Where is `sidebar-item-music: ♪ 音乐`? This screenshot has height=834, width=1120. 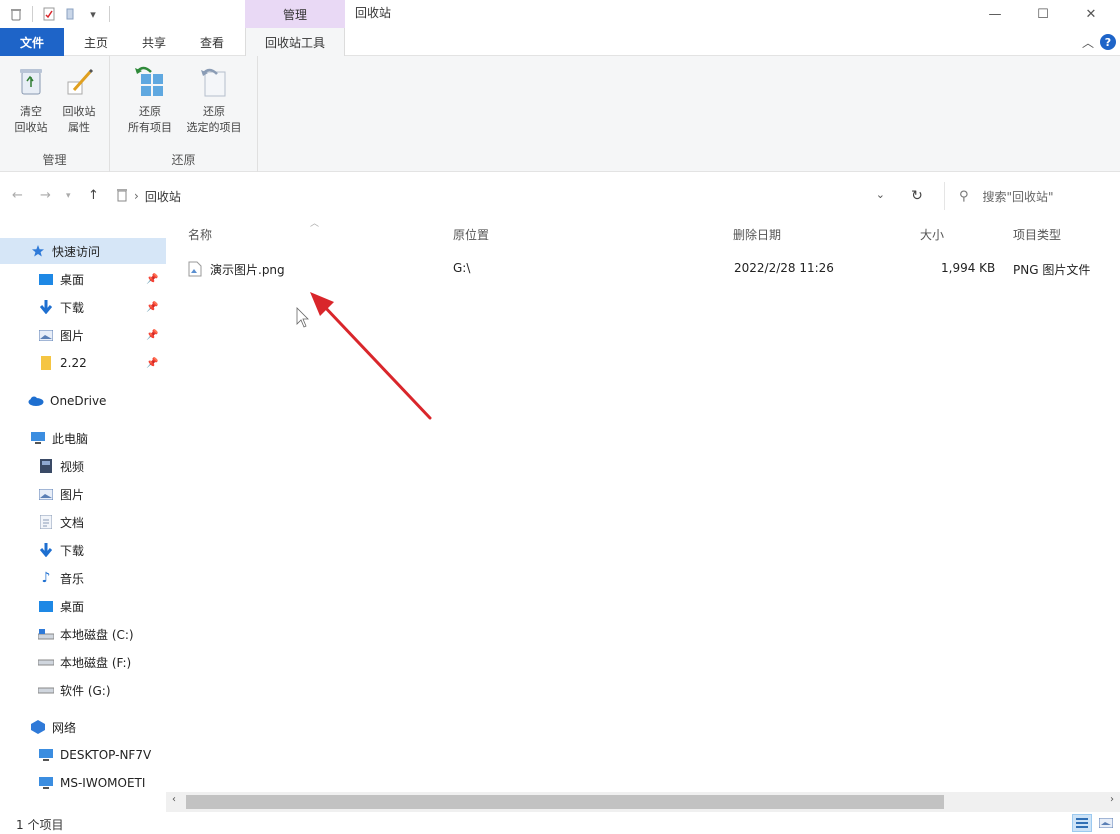
sidebar-item-music: ♪ 音乐 is located at coordinates (83, 578).